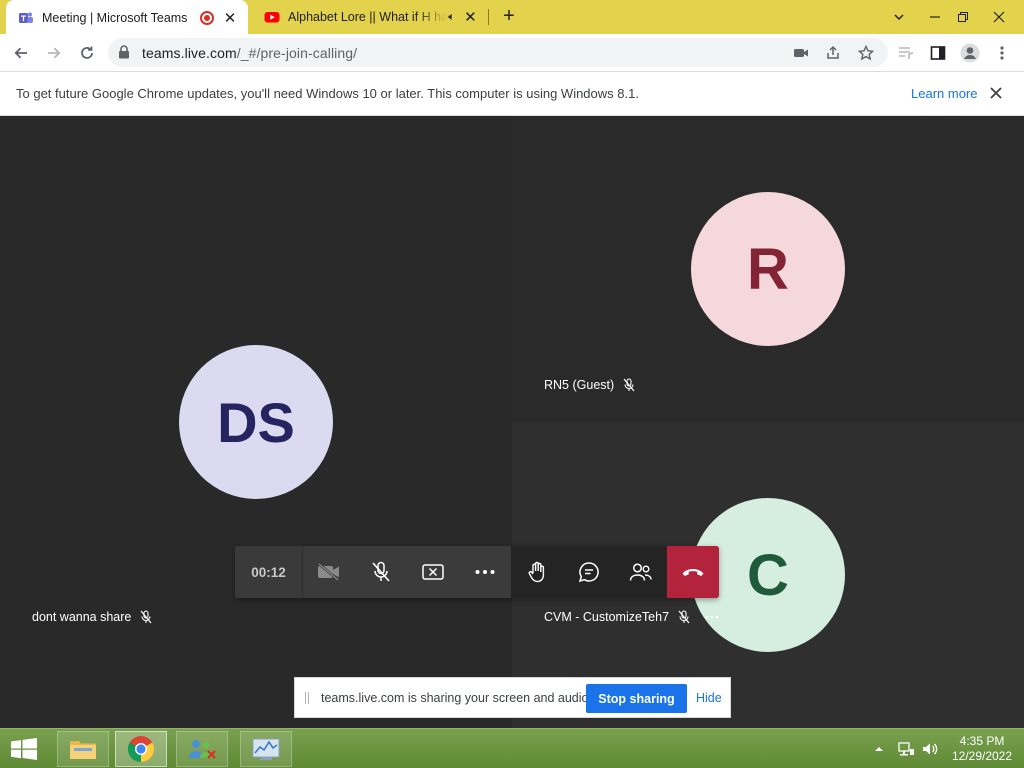 This screenshot has height=768, width=1024. What do you see at coordinates (999, 93) in the screenshot?
I see `close-infobar-icon` at bounding box center [999, 93].